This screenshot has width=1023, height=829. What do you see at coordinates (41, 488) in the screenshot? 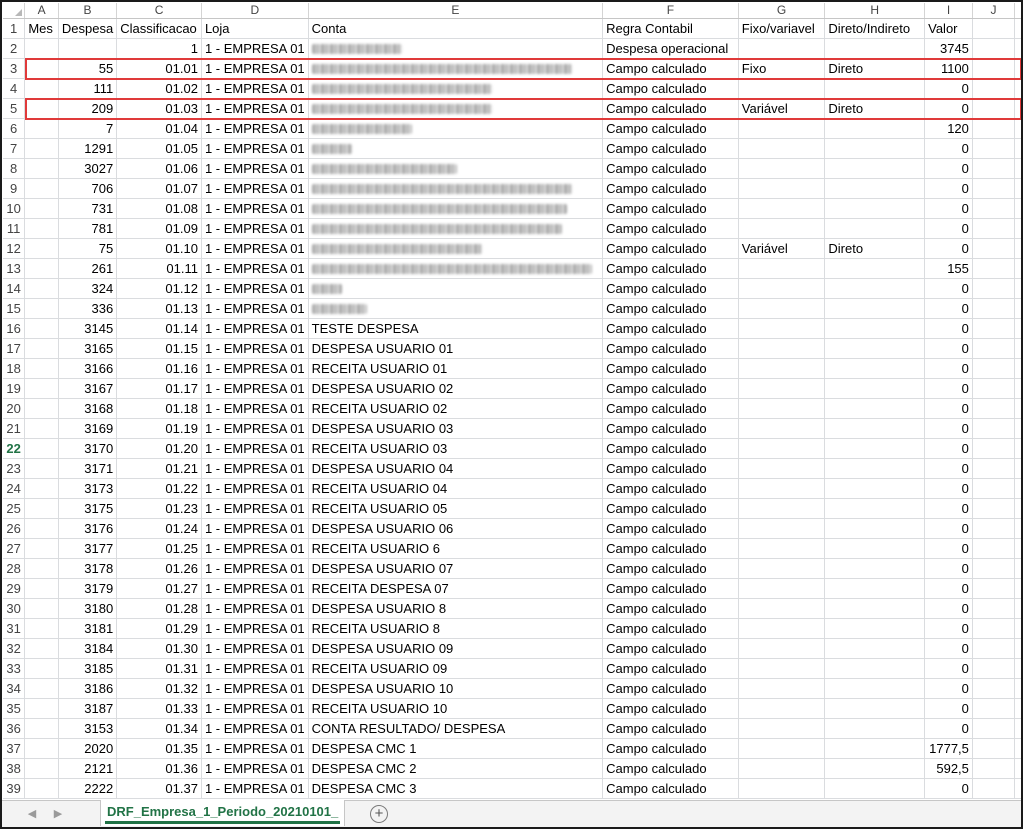
I see `cell-a24` at bounding box center [41, 488].